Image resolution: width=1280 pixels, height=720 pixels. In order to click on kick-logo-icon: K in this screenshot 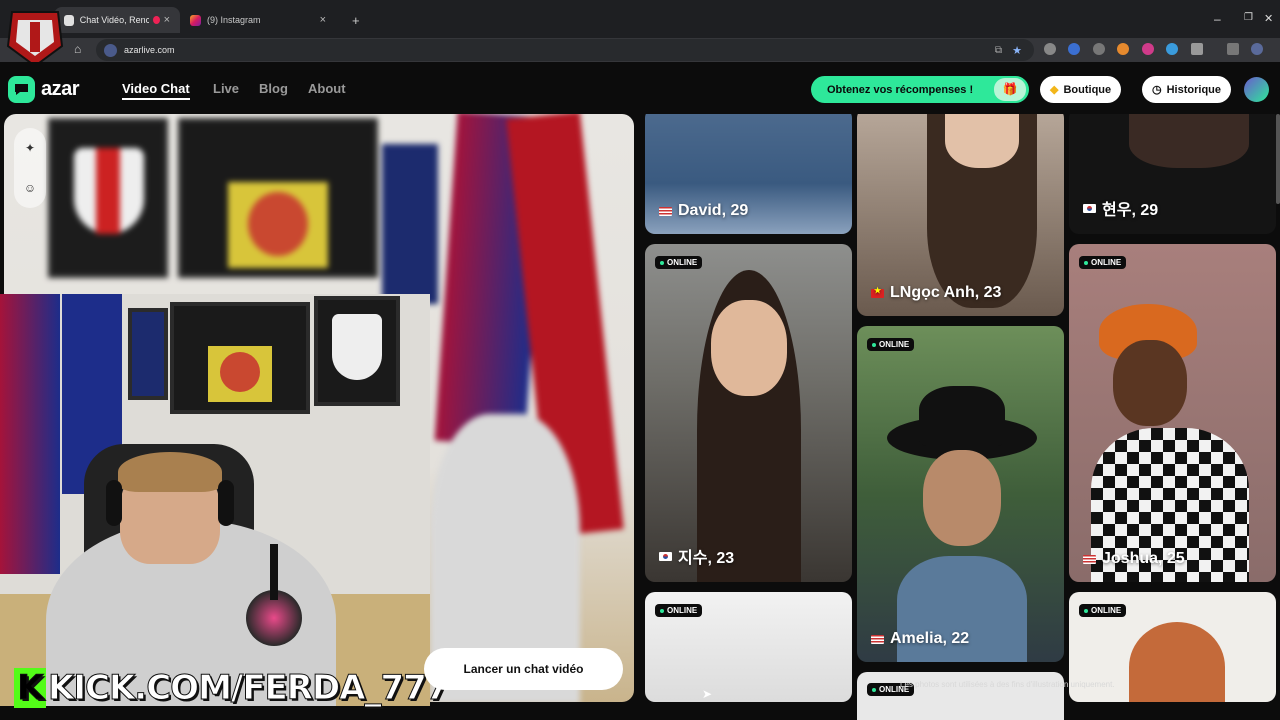, I will do `click(30, 688)`.